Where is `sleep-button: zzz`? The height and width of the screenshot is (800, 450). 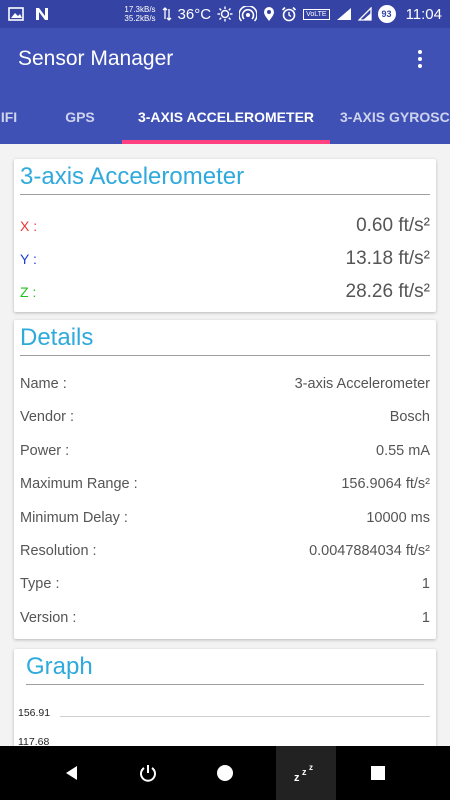 sleep-button: zzz is located at coordinates (306, 773).